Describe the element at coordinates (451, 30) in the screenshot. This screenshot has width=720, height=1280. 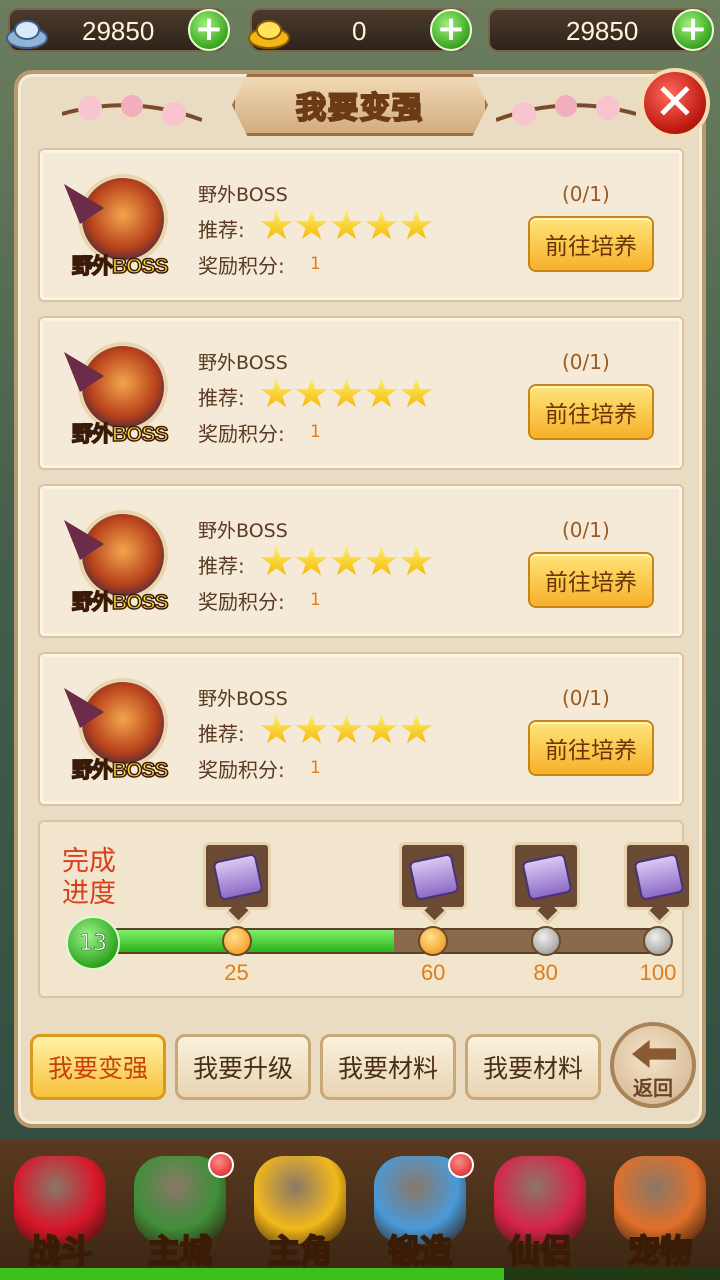
I see `add-gold-button: +` at that location.